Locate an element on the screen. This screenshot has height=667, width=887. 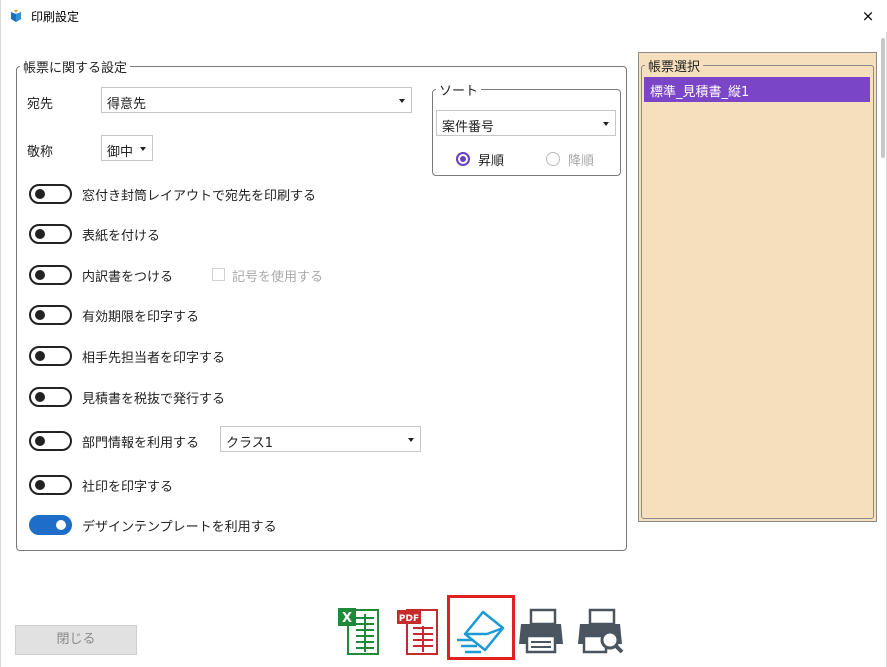
window-envelope-toggle is located at coordinates (50, 194).